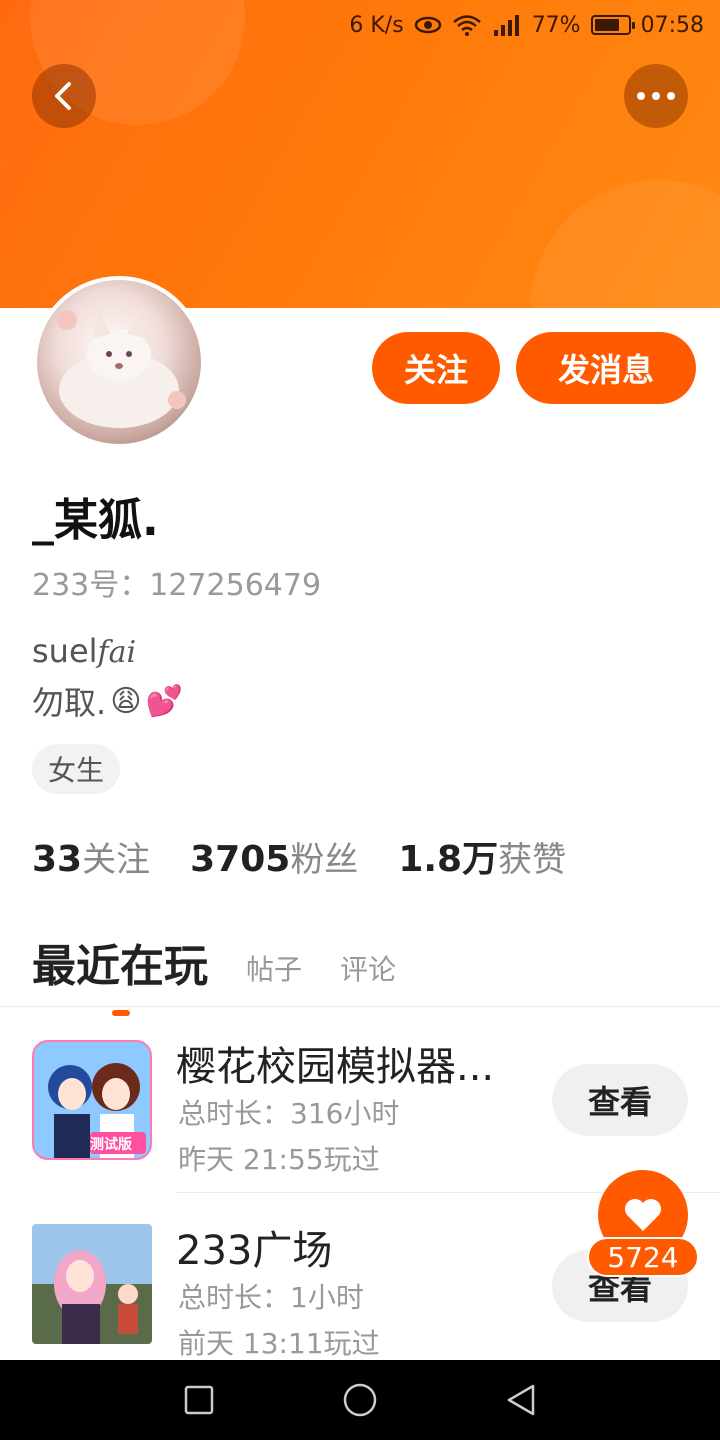 This screenshot has width=720, height=1440. Describe the element at coordinates (324, 860) in the screenshot. I see `fans-label: 粉丝` at that location.